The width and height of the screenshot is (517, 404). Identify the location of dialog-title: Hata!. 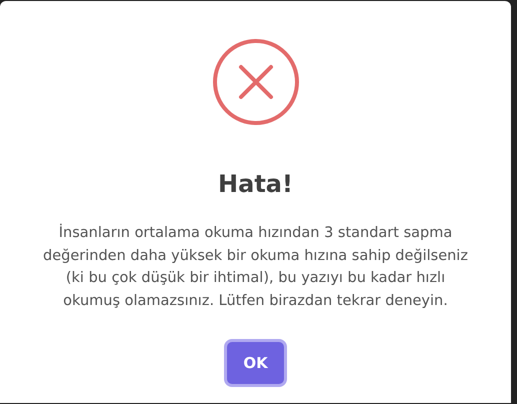
(255, 184).